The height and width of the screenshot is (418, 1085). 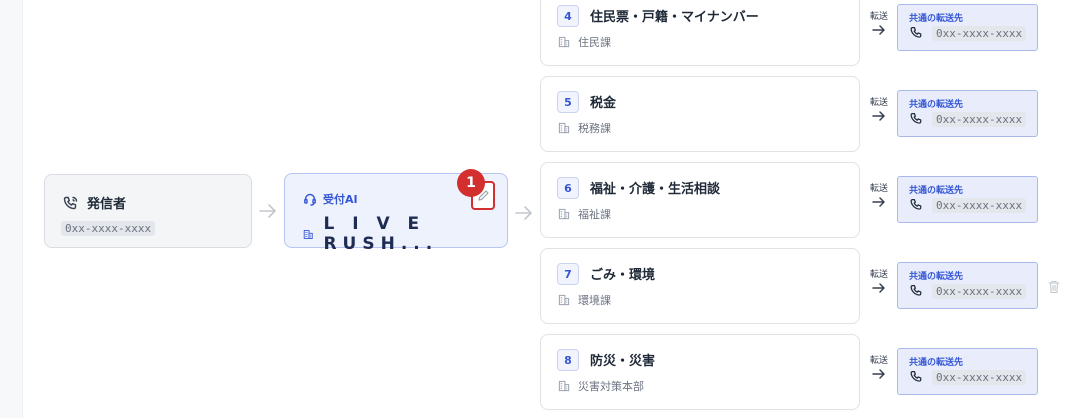 What do you see at coordinates (700, 33) in the screenshot?
I see `route-card: 4 住民票・戸籍・マイナンバー 住民課` at bounding box center [700, 33].